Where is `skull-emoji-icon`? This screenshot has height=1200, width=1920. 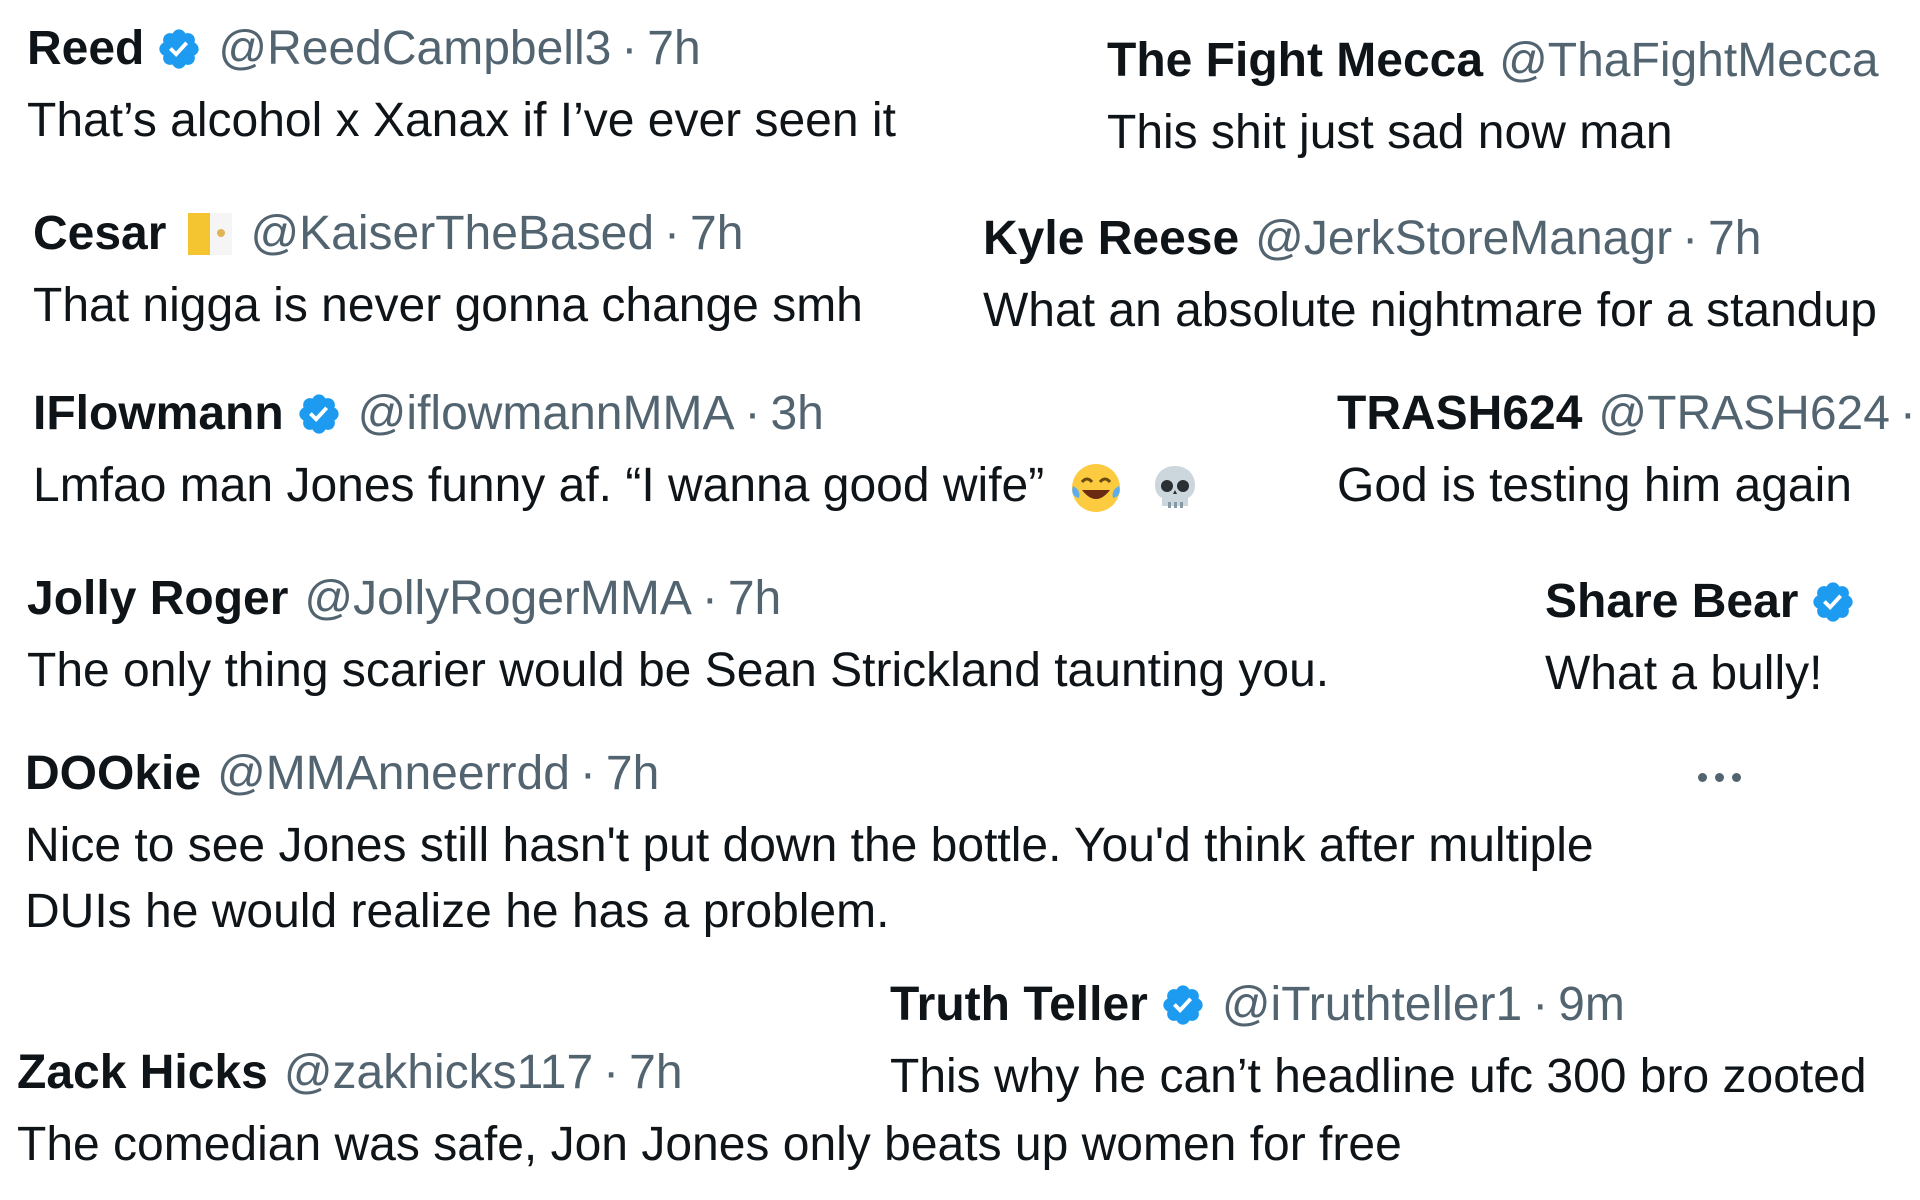 skull-emoji-icon is located at coordinates (1175, 488).